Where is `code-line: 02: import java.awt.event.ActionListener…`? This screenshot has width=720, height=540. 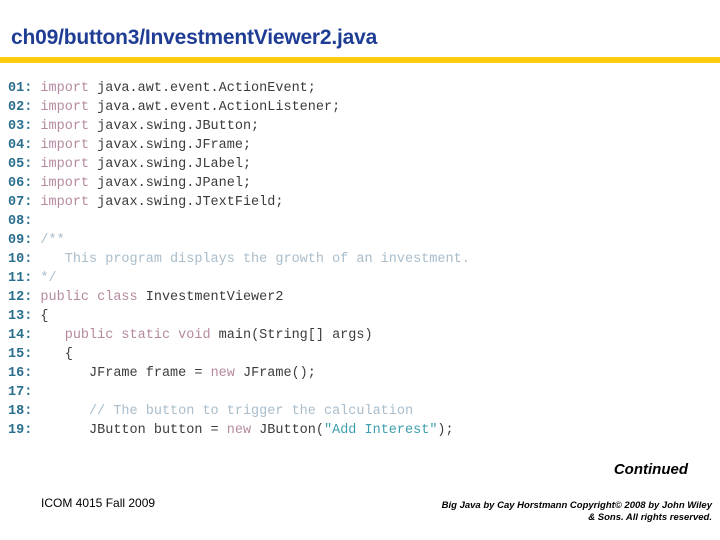
code-line: 02: import java.awt.event.ActionListener… is located at coordinates (360, 107).